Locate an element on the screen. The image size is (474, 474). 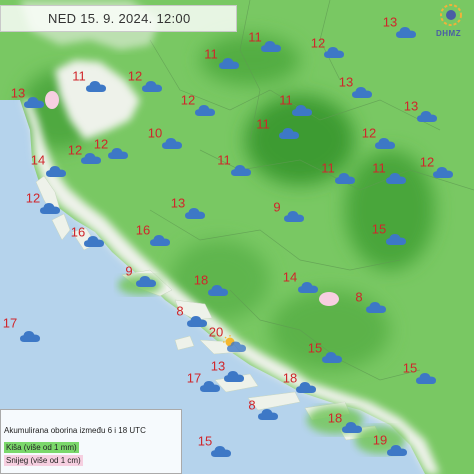
snow-patch-north is located at coordinates (52, 100).